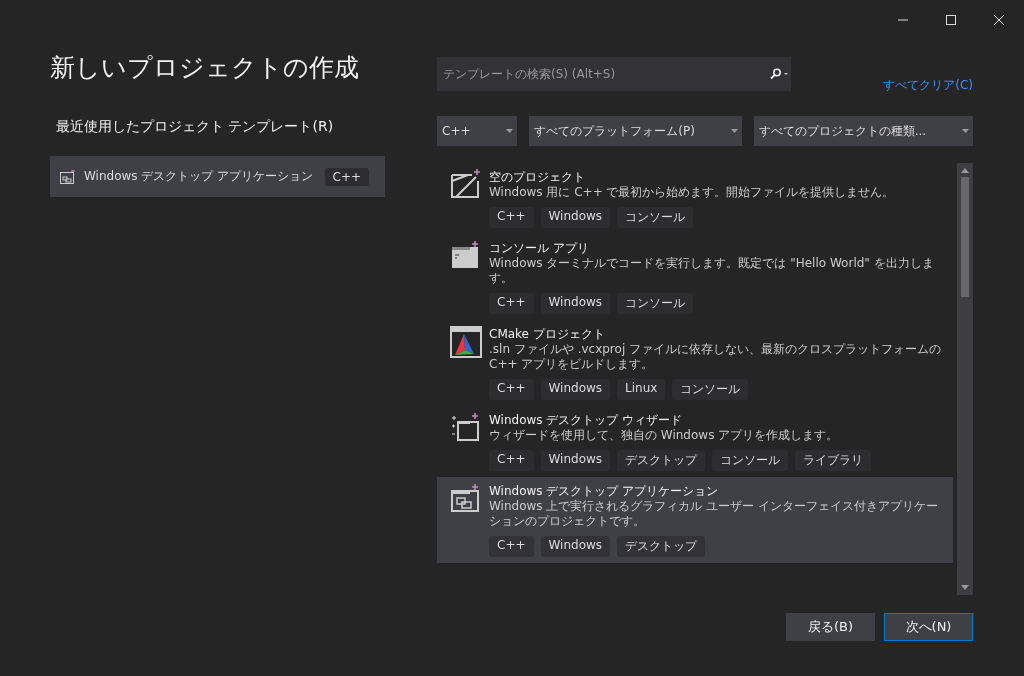  I want to click on search-field: テンプレートの検索(S) (Alt+S), so click(614, 74).